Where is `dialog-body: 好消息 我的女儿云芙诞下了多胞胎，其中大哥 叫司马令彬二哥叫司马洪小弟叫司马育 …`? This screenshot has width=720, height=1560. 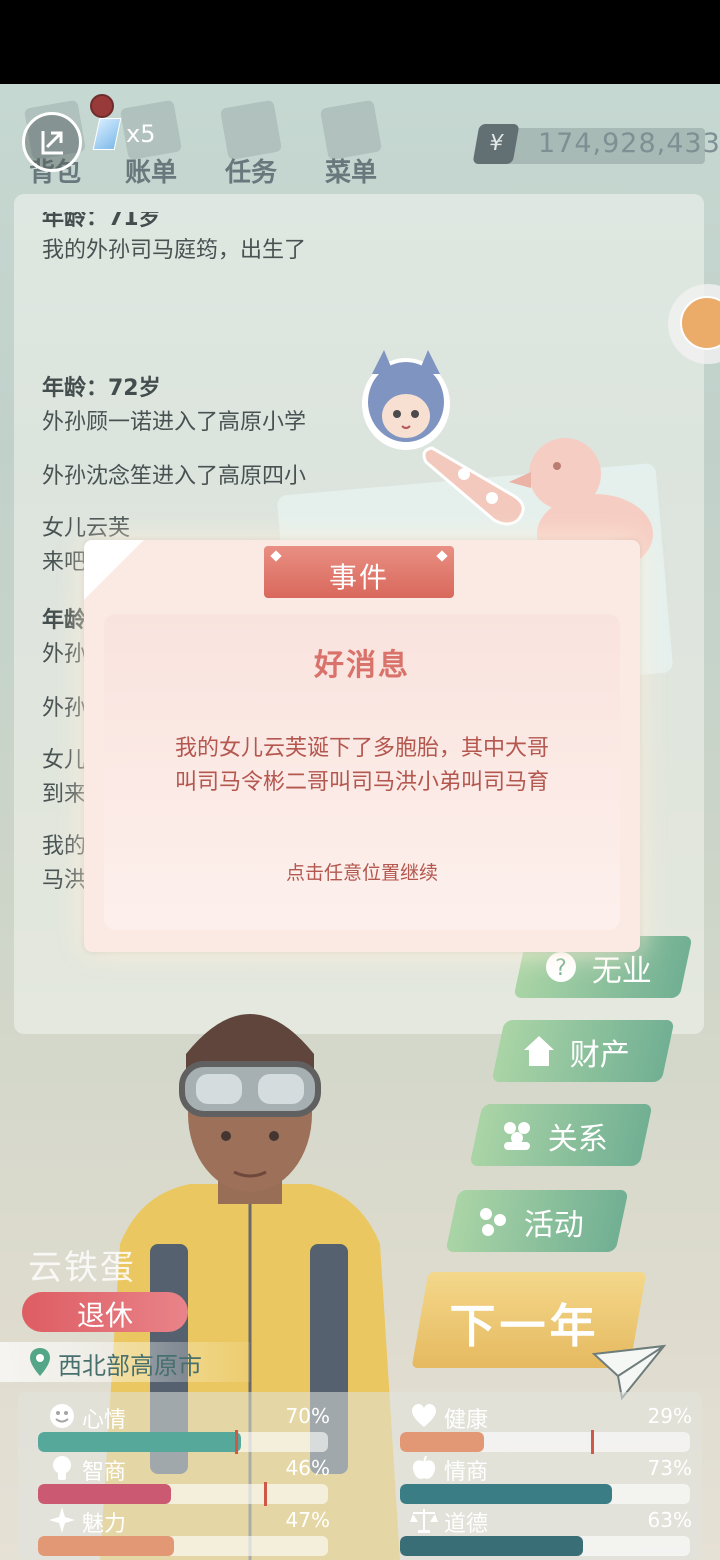
dialog-body: 好消息 我的女儿云芙诞下了多胞胎，其中大哥 叫司马令彬二哥叫司马洪小弟叫司马育 … is located at coordinates (362, 772).